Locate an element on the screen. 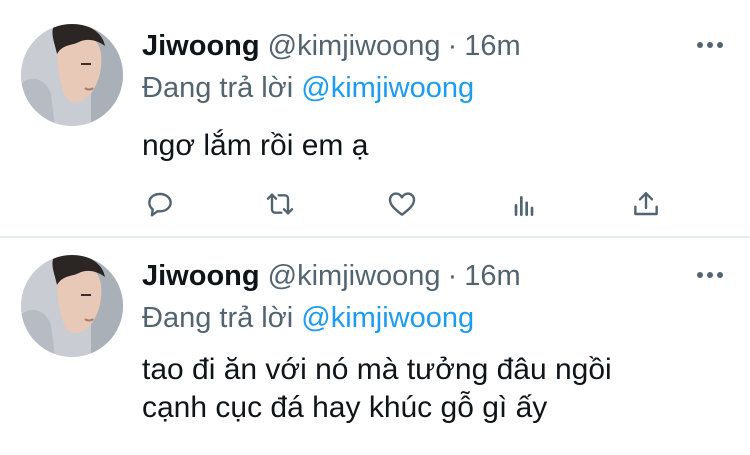 The width and height of the screenshot is (750, 455). action-bar is located at coordinates (407, 204).